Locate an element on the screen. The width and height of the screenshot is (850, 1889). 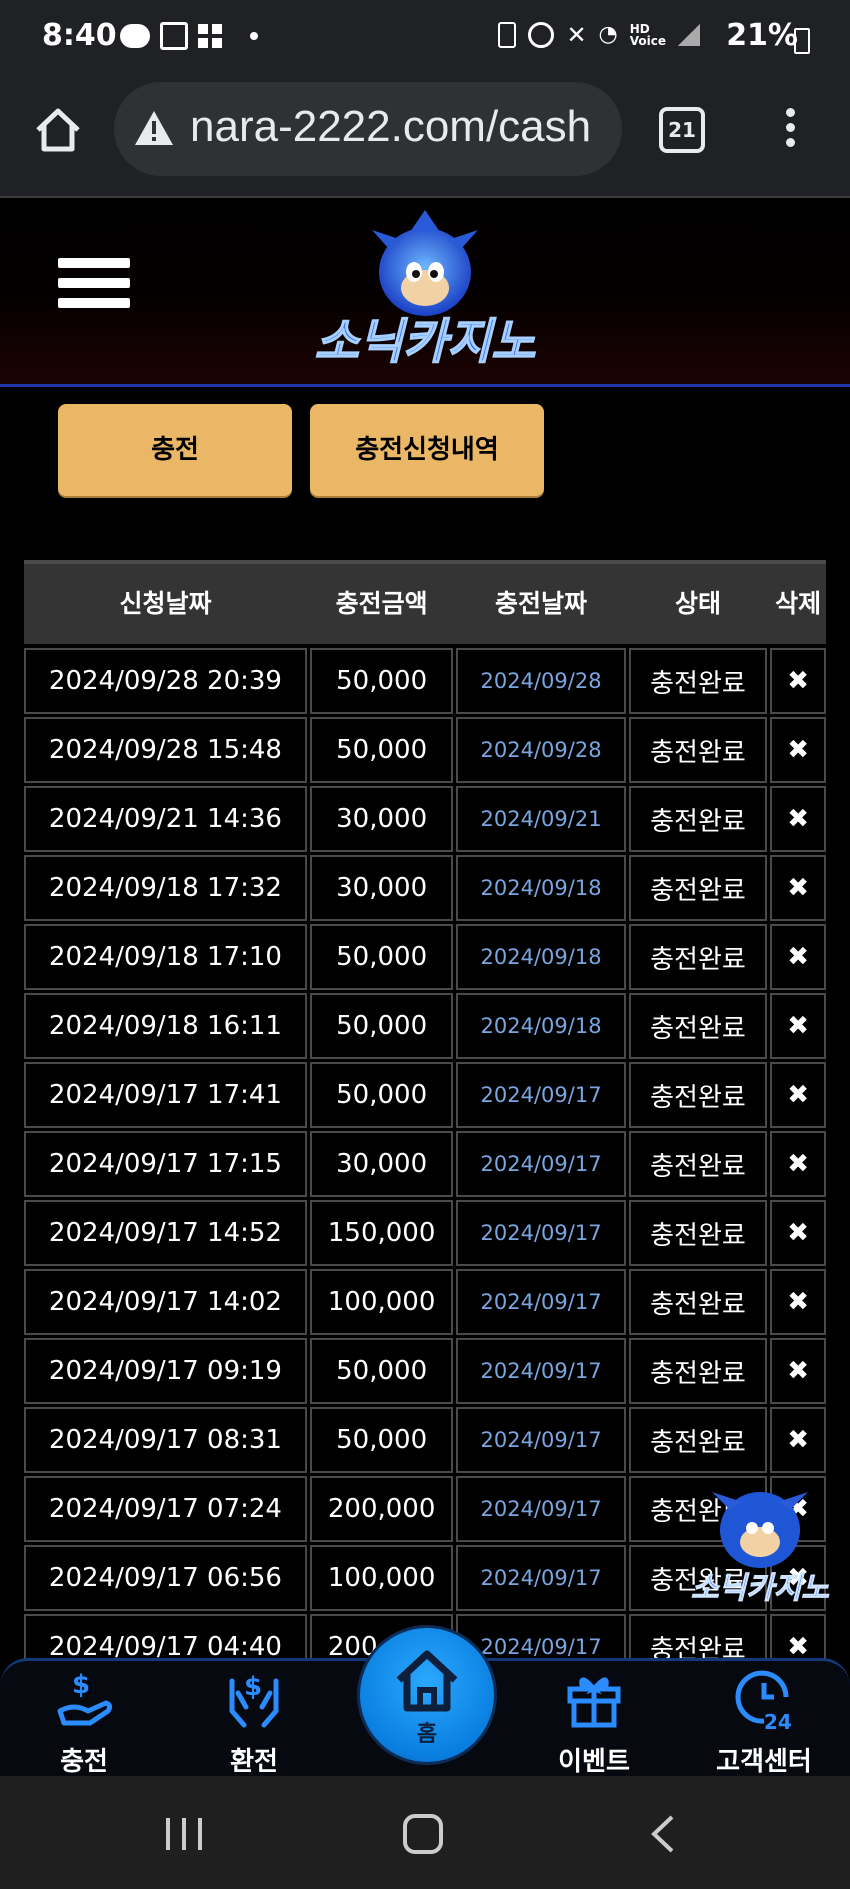
table-row: 2024/09/18 17:10 50,000 2024/09/18 충전완료 ✖ is located at coordinates (425, 958).